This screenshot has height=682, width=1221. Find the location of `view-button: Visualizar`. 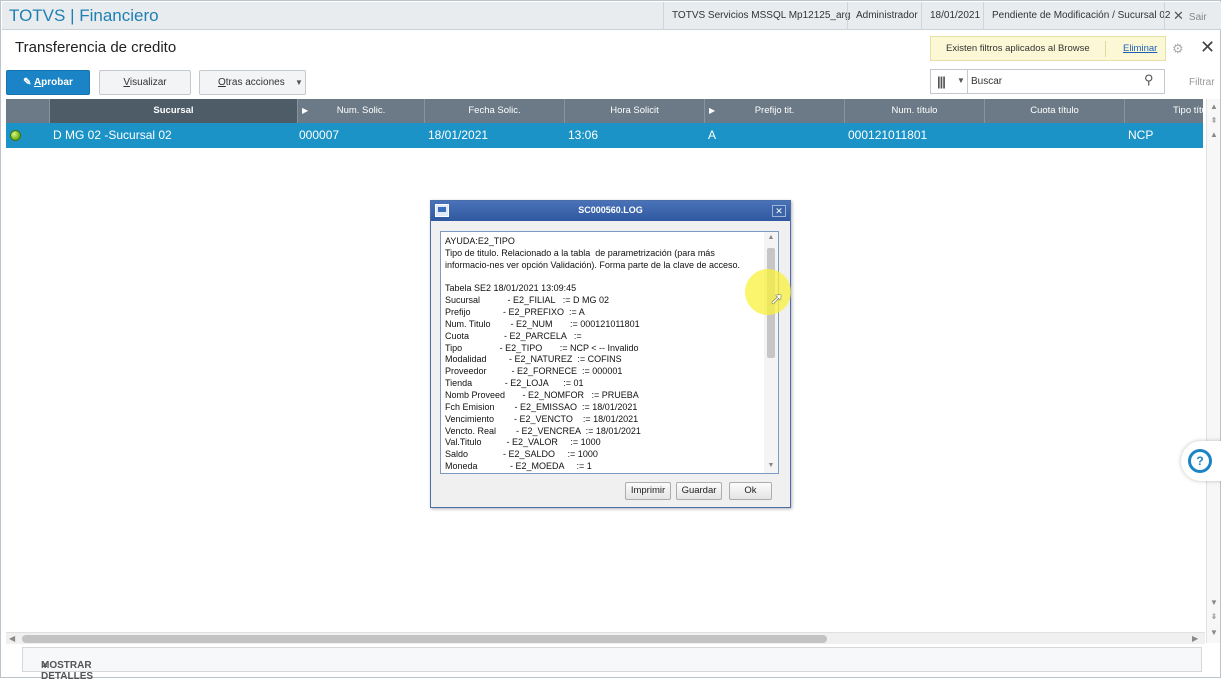

view-button: Visualizar is located at coordinates (145, 82).